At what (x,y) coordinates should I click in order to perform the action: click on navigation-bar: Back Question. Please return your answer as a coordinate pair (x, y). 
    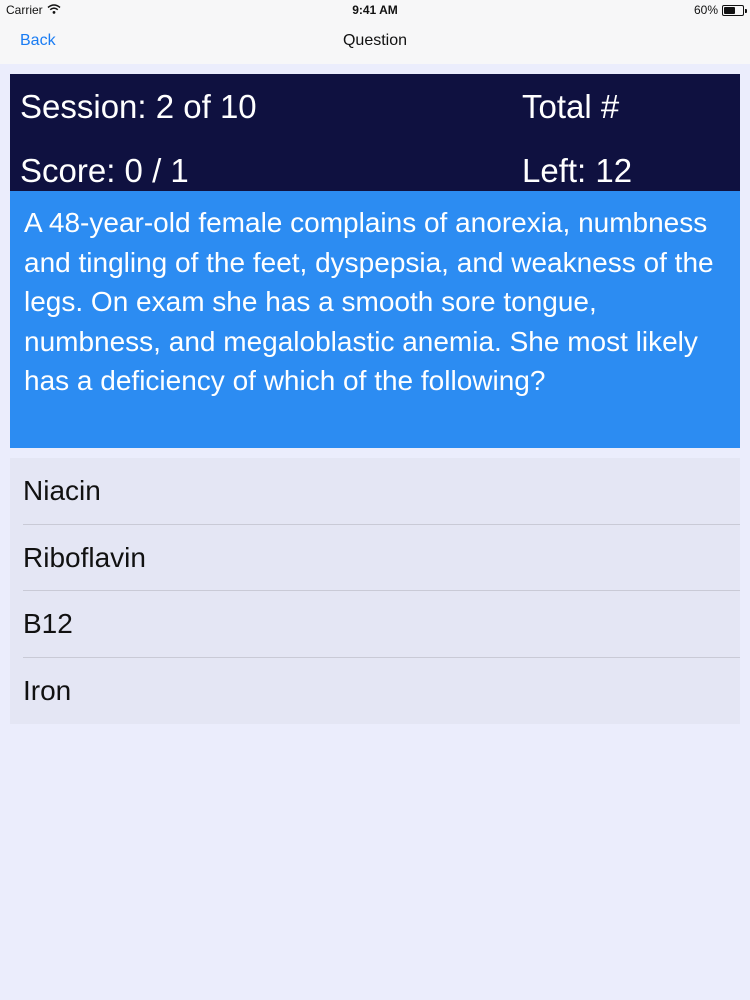
    Looking at the image, I should click on (375, 42).